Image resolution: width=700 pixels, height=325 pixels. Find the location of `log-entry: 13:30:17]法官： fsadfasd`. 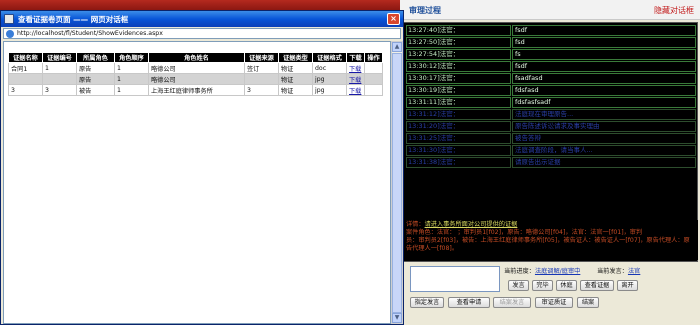

log-entry: 13:30:17]法官： fsadfasd is located at coordinates (551, 78).